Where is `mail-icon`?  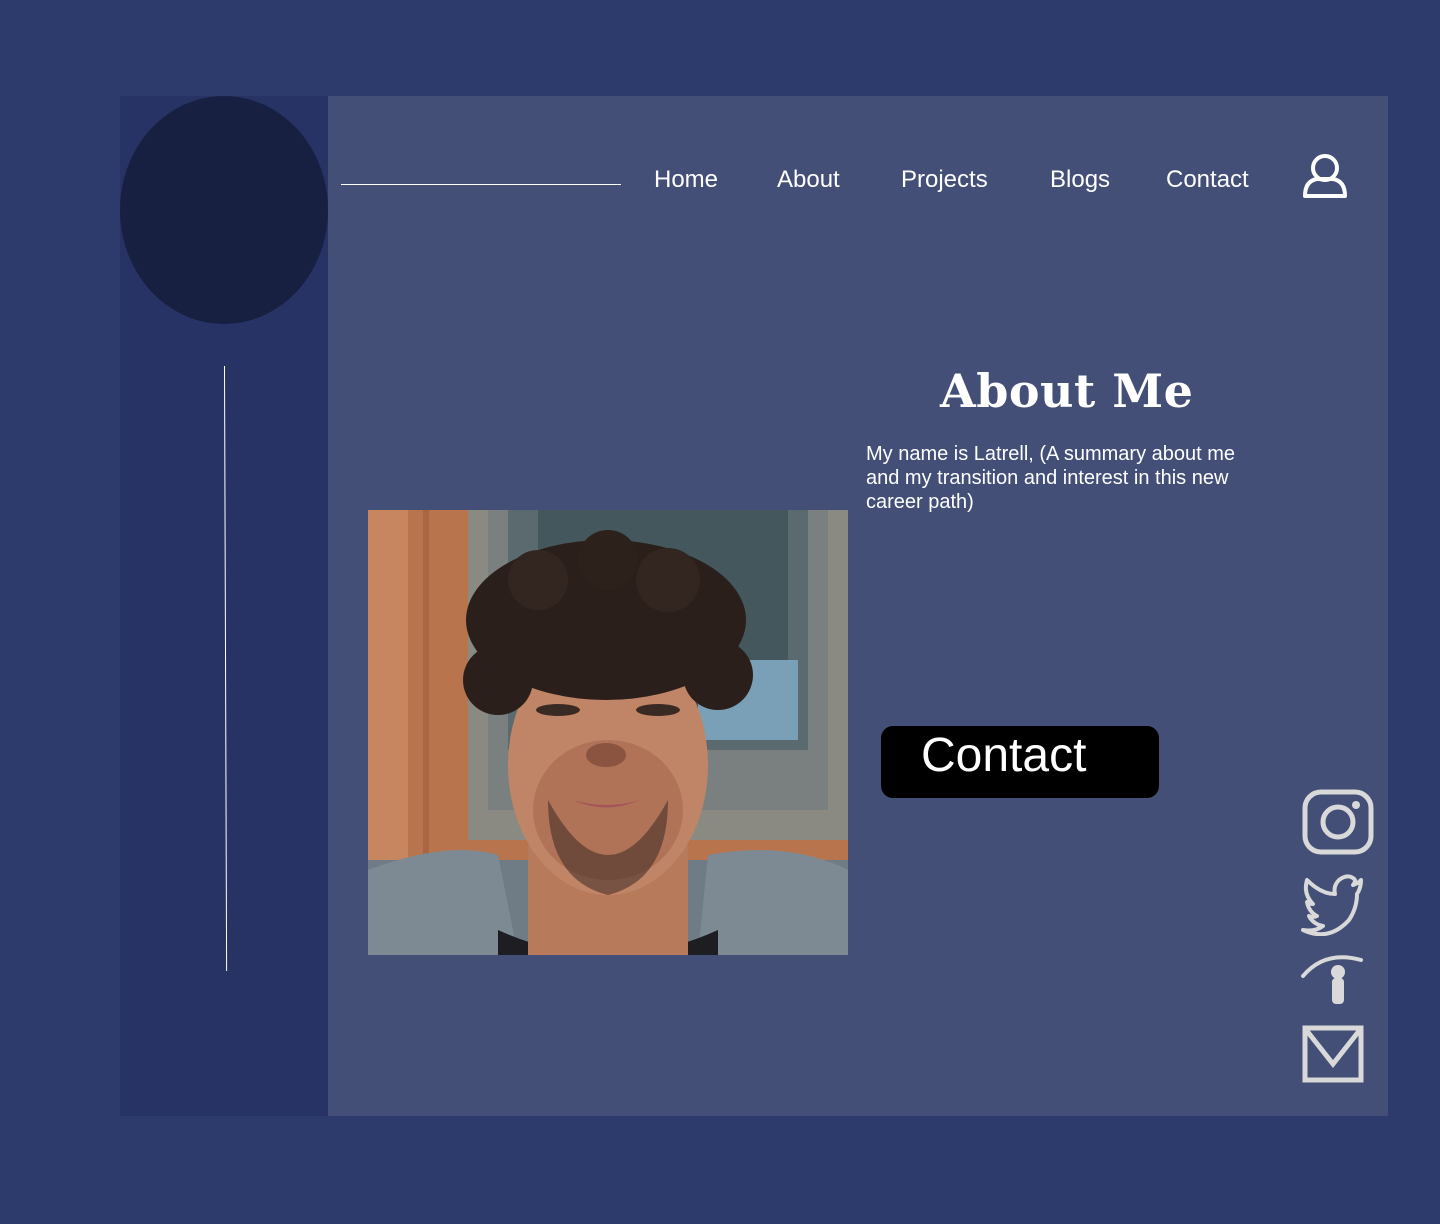
mail-icon is located at coordinates (1333, 1054).